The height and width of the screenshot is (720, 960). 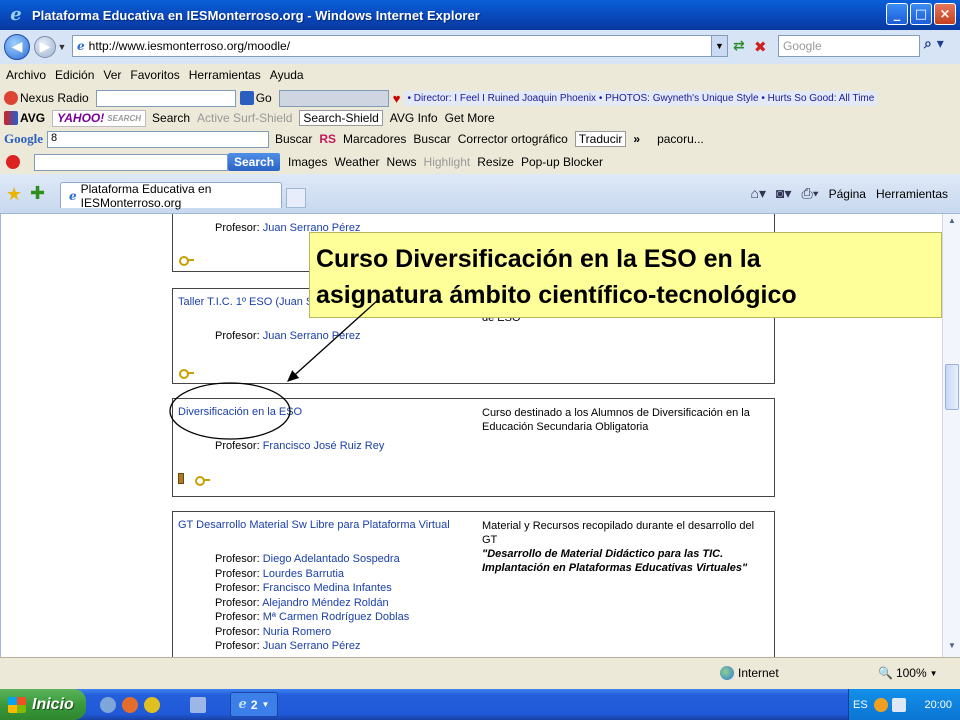 What do you see at coordinates (293, 139) in the screenshot?
I see `google-buscar-button: Buscar` at bounding box center [293, 139].